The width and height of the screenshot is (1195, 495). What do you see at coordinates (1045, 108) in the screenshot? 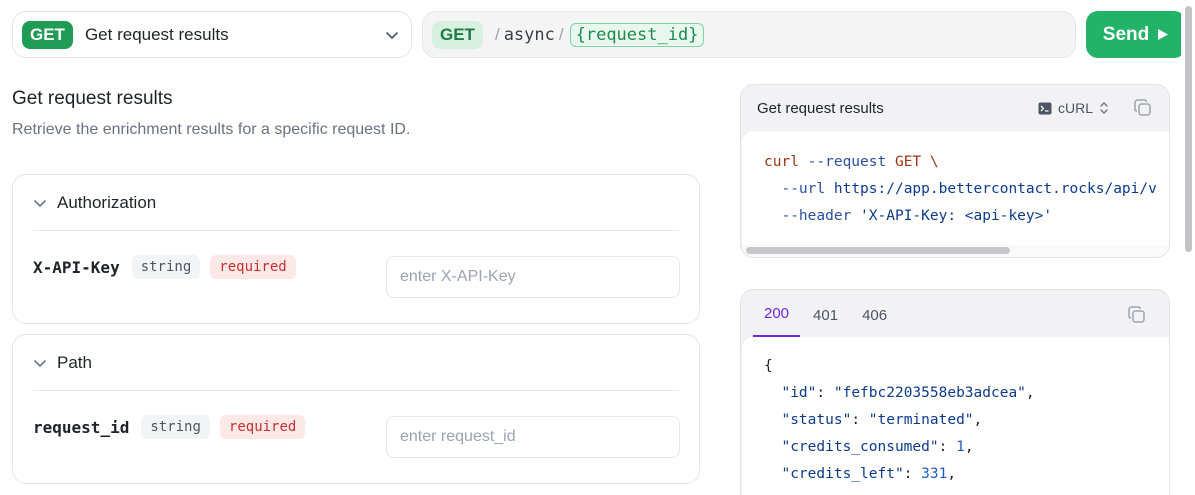
I see `terminal-icon` at bounding box center [1045, 108].